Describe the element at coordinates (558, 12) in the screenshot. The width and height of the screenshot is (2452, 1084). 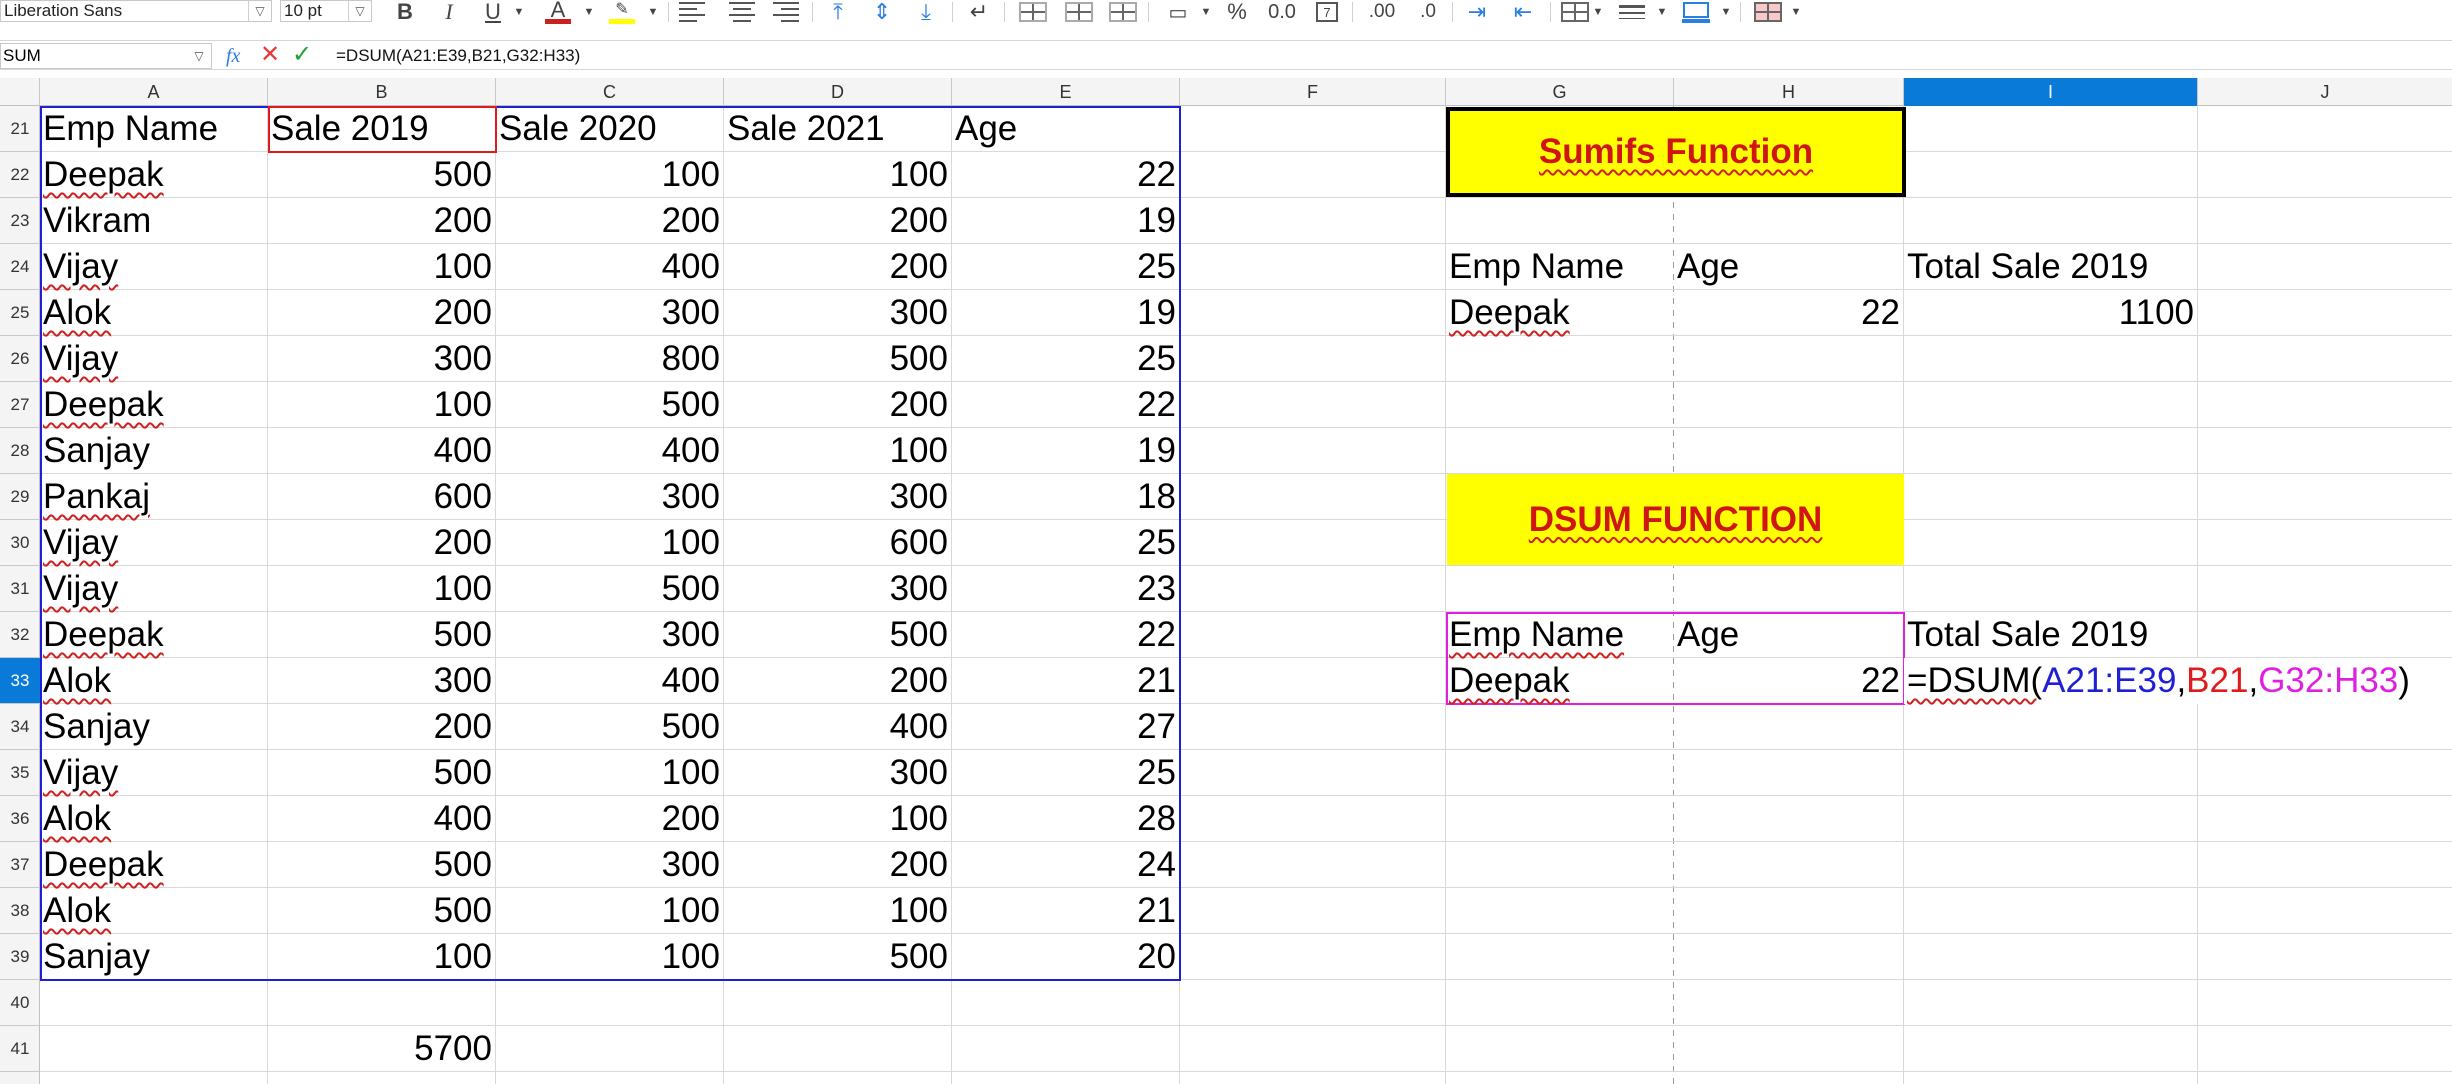
I see `font-color-icon: A` at that location.